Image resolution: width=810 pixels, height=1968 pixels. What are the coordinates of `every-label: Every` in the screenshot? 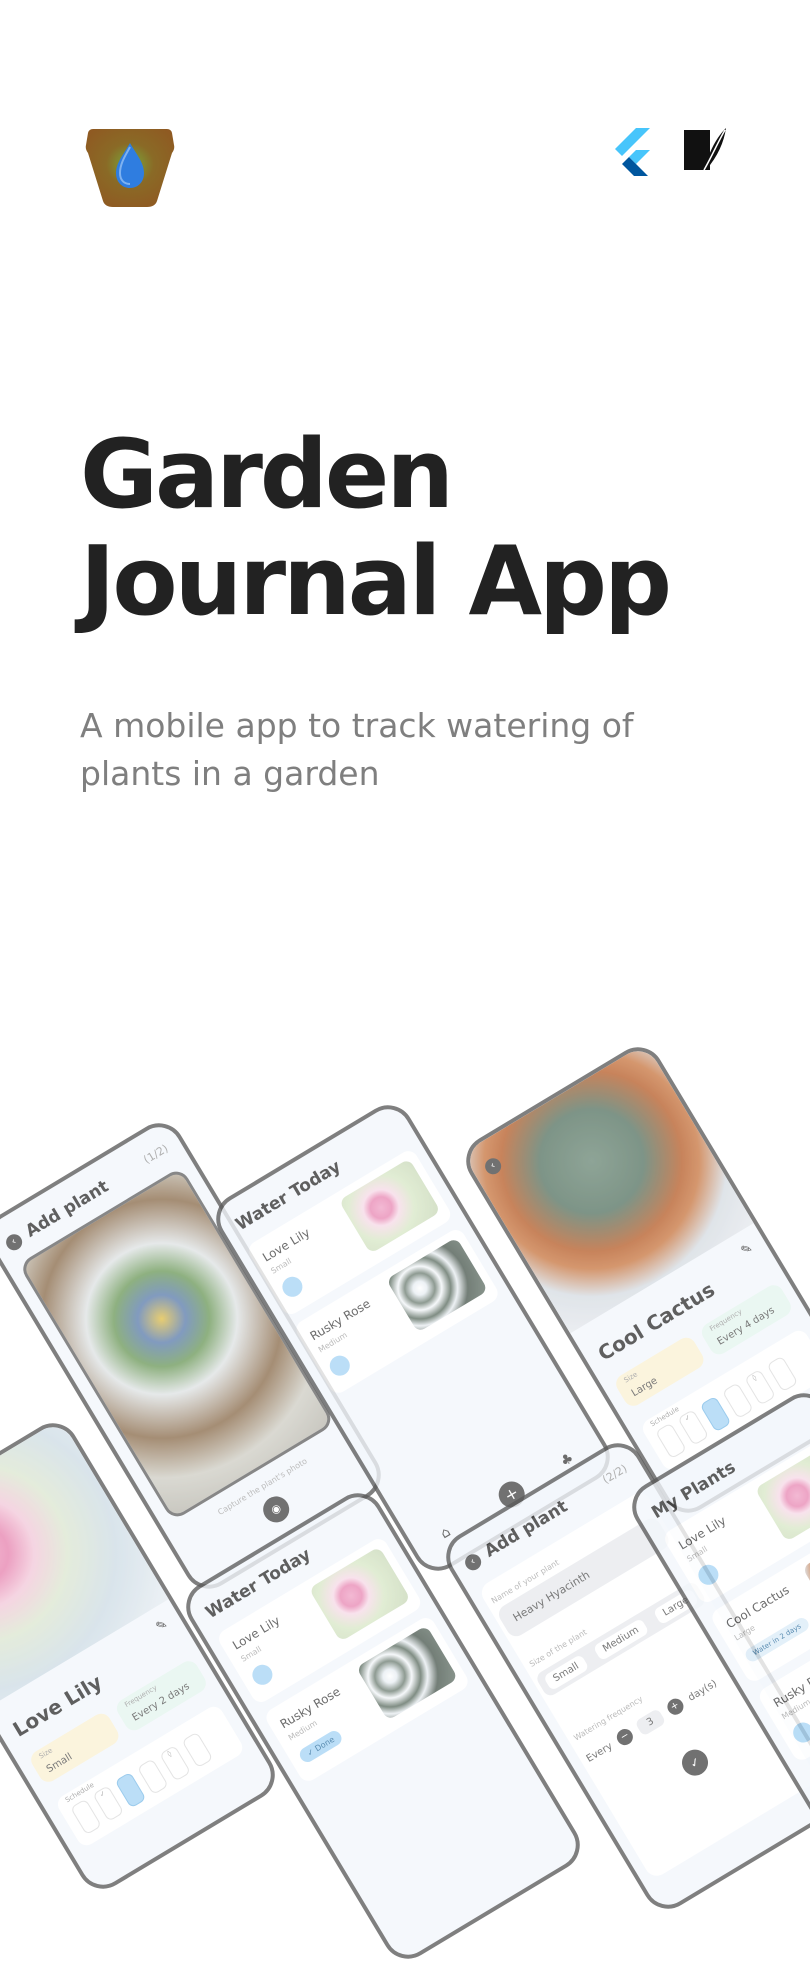 It's located at (599, 1752).